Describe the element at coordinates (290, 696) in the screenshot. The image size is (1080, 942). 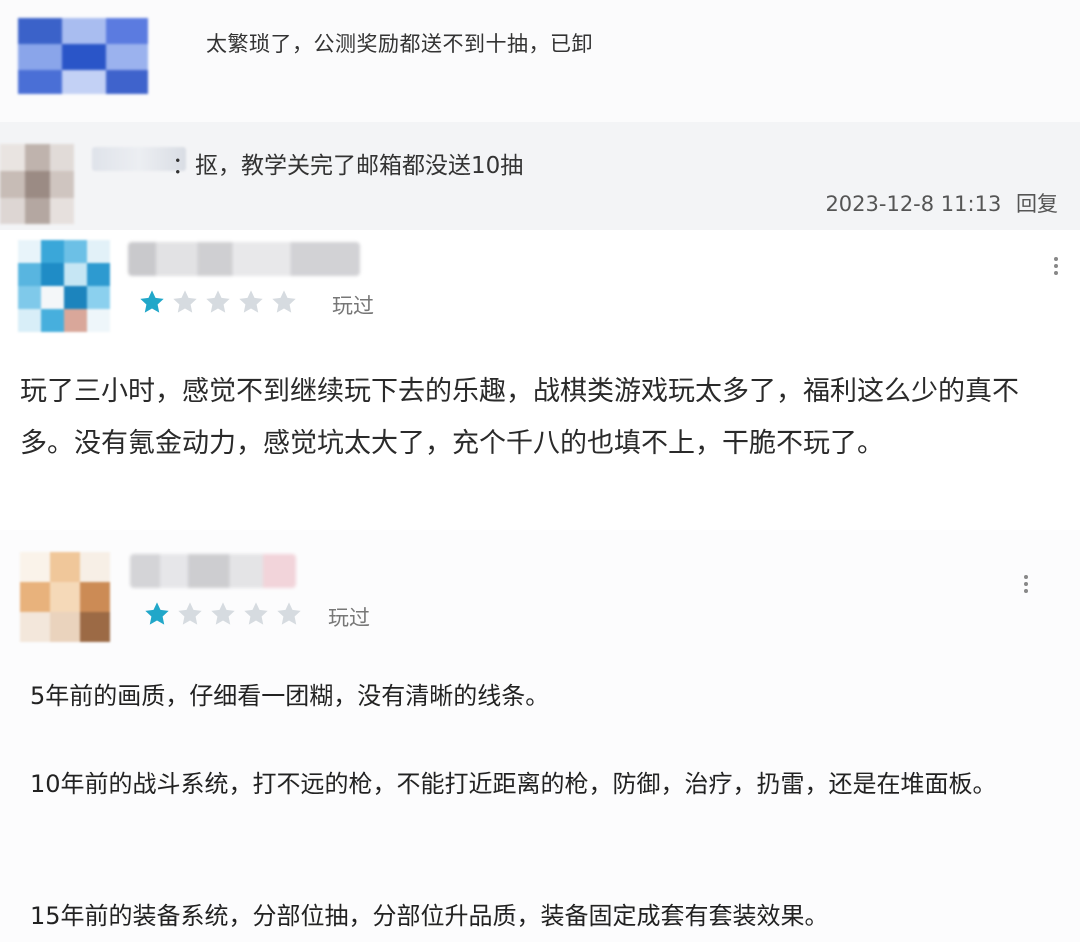
I see `review-paragraph: 5年前的画质，仔细看一团糊，没有清晰的线条。` at that location.